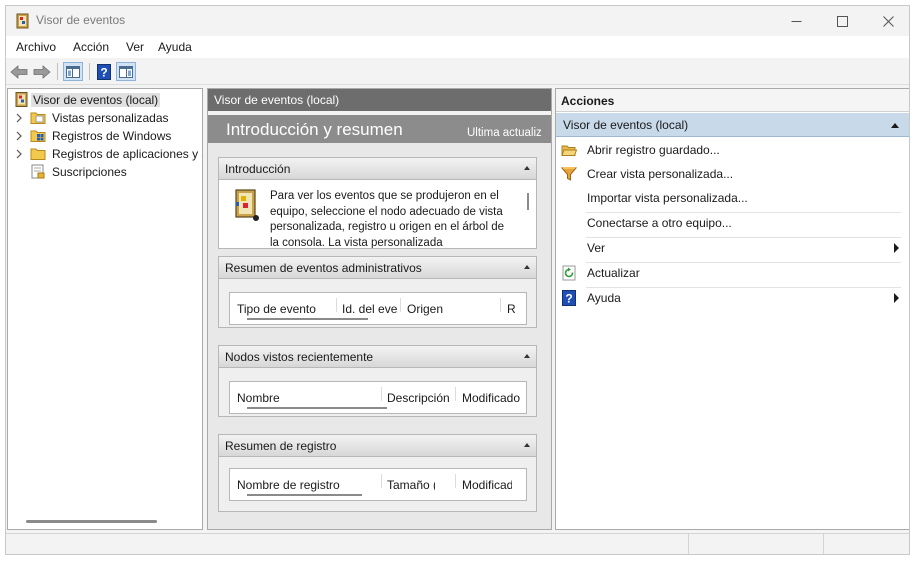  I want to click on column-header: Id. del evento, so click(370, 309).